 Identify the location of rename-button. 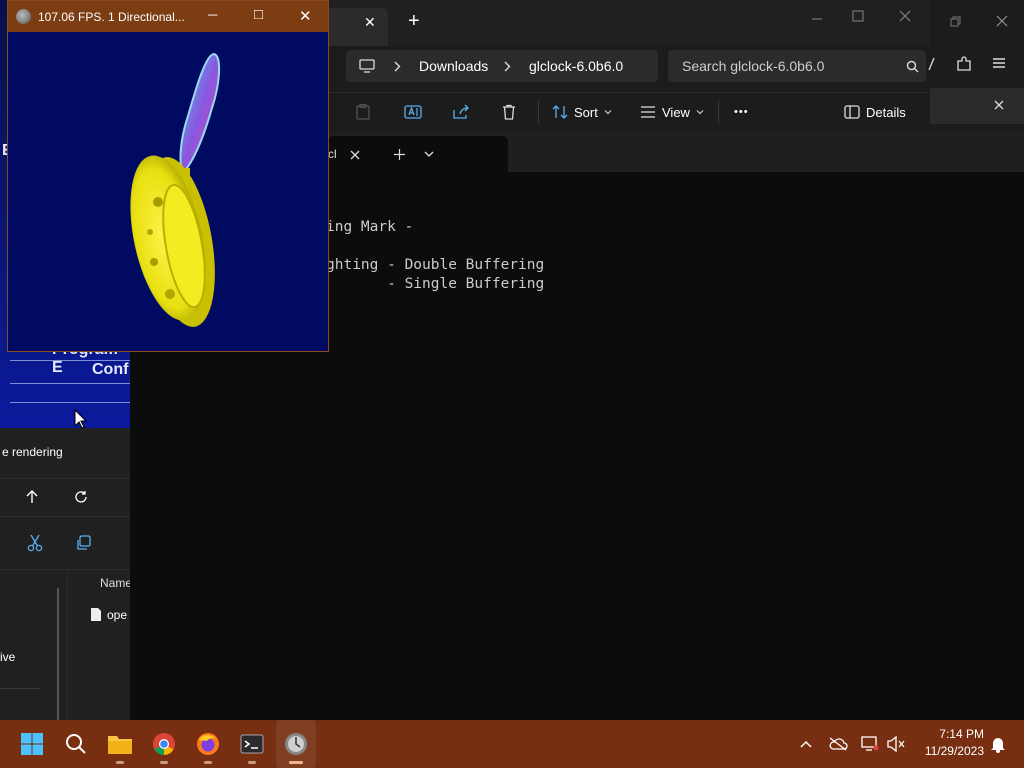
(413, 112).